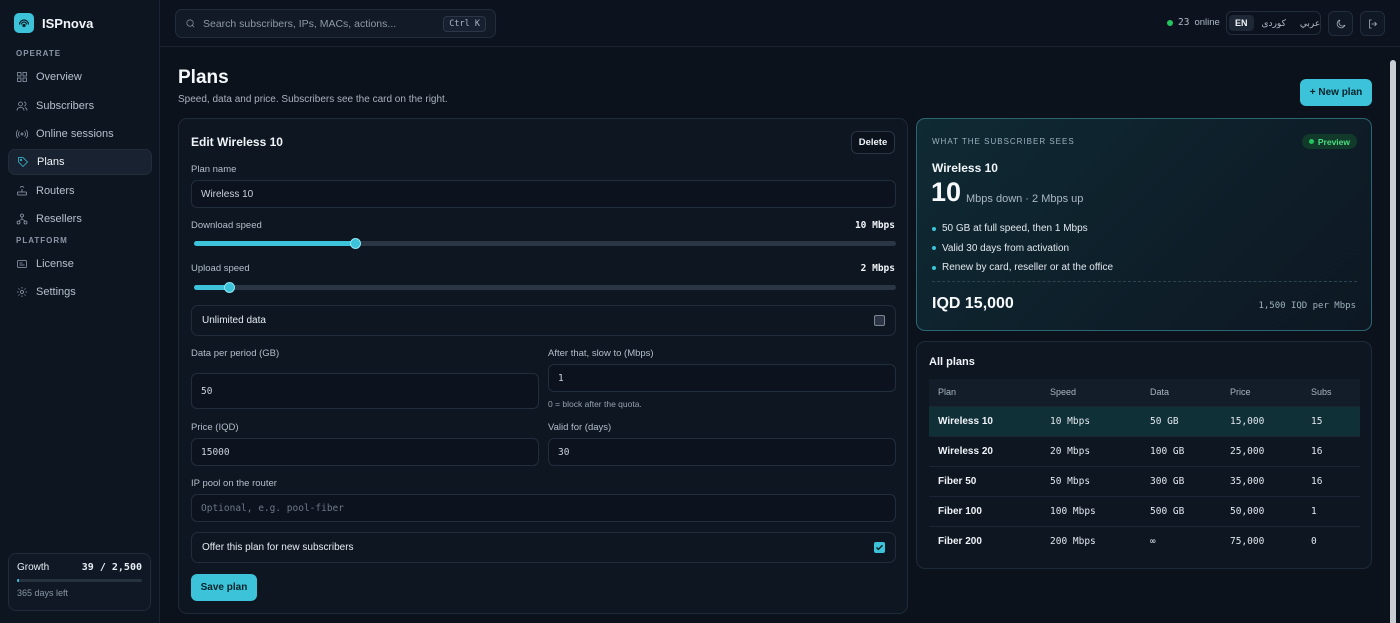  Describe the element at coordinates (1261, 420) in the screenshot. I see `cell-price: 15,000` at that location.